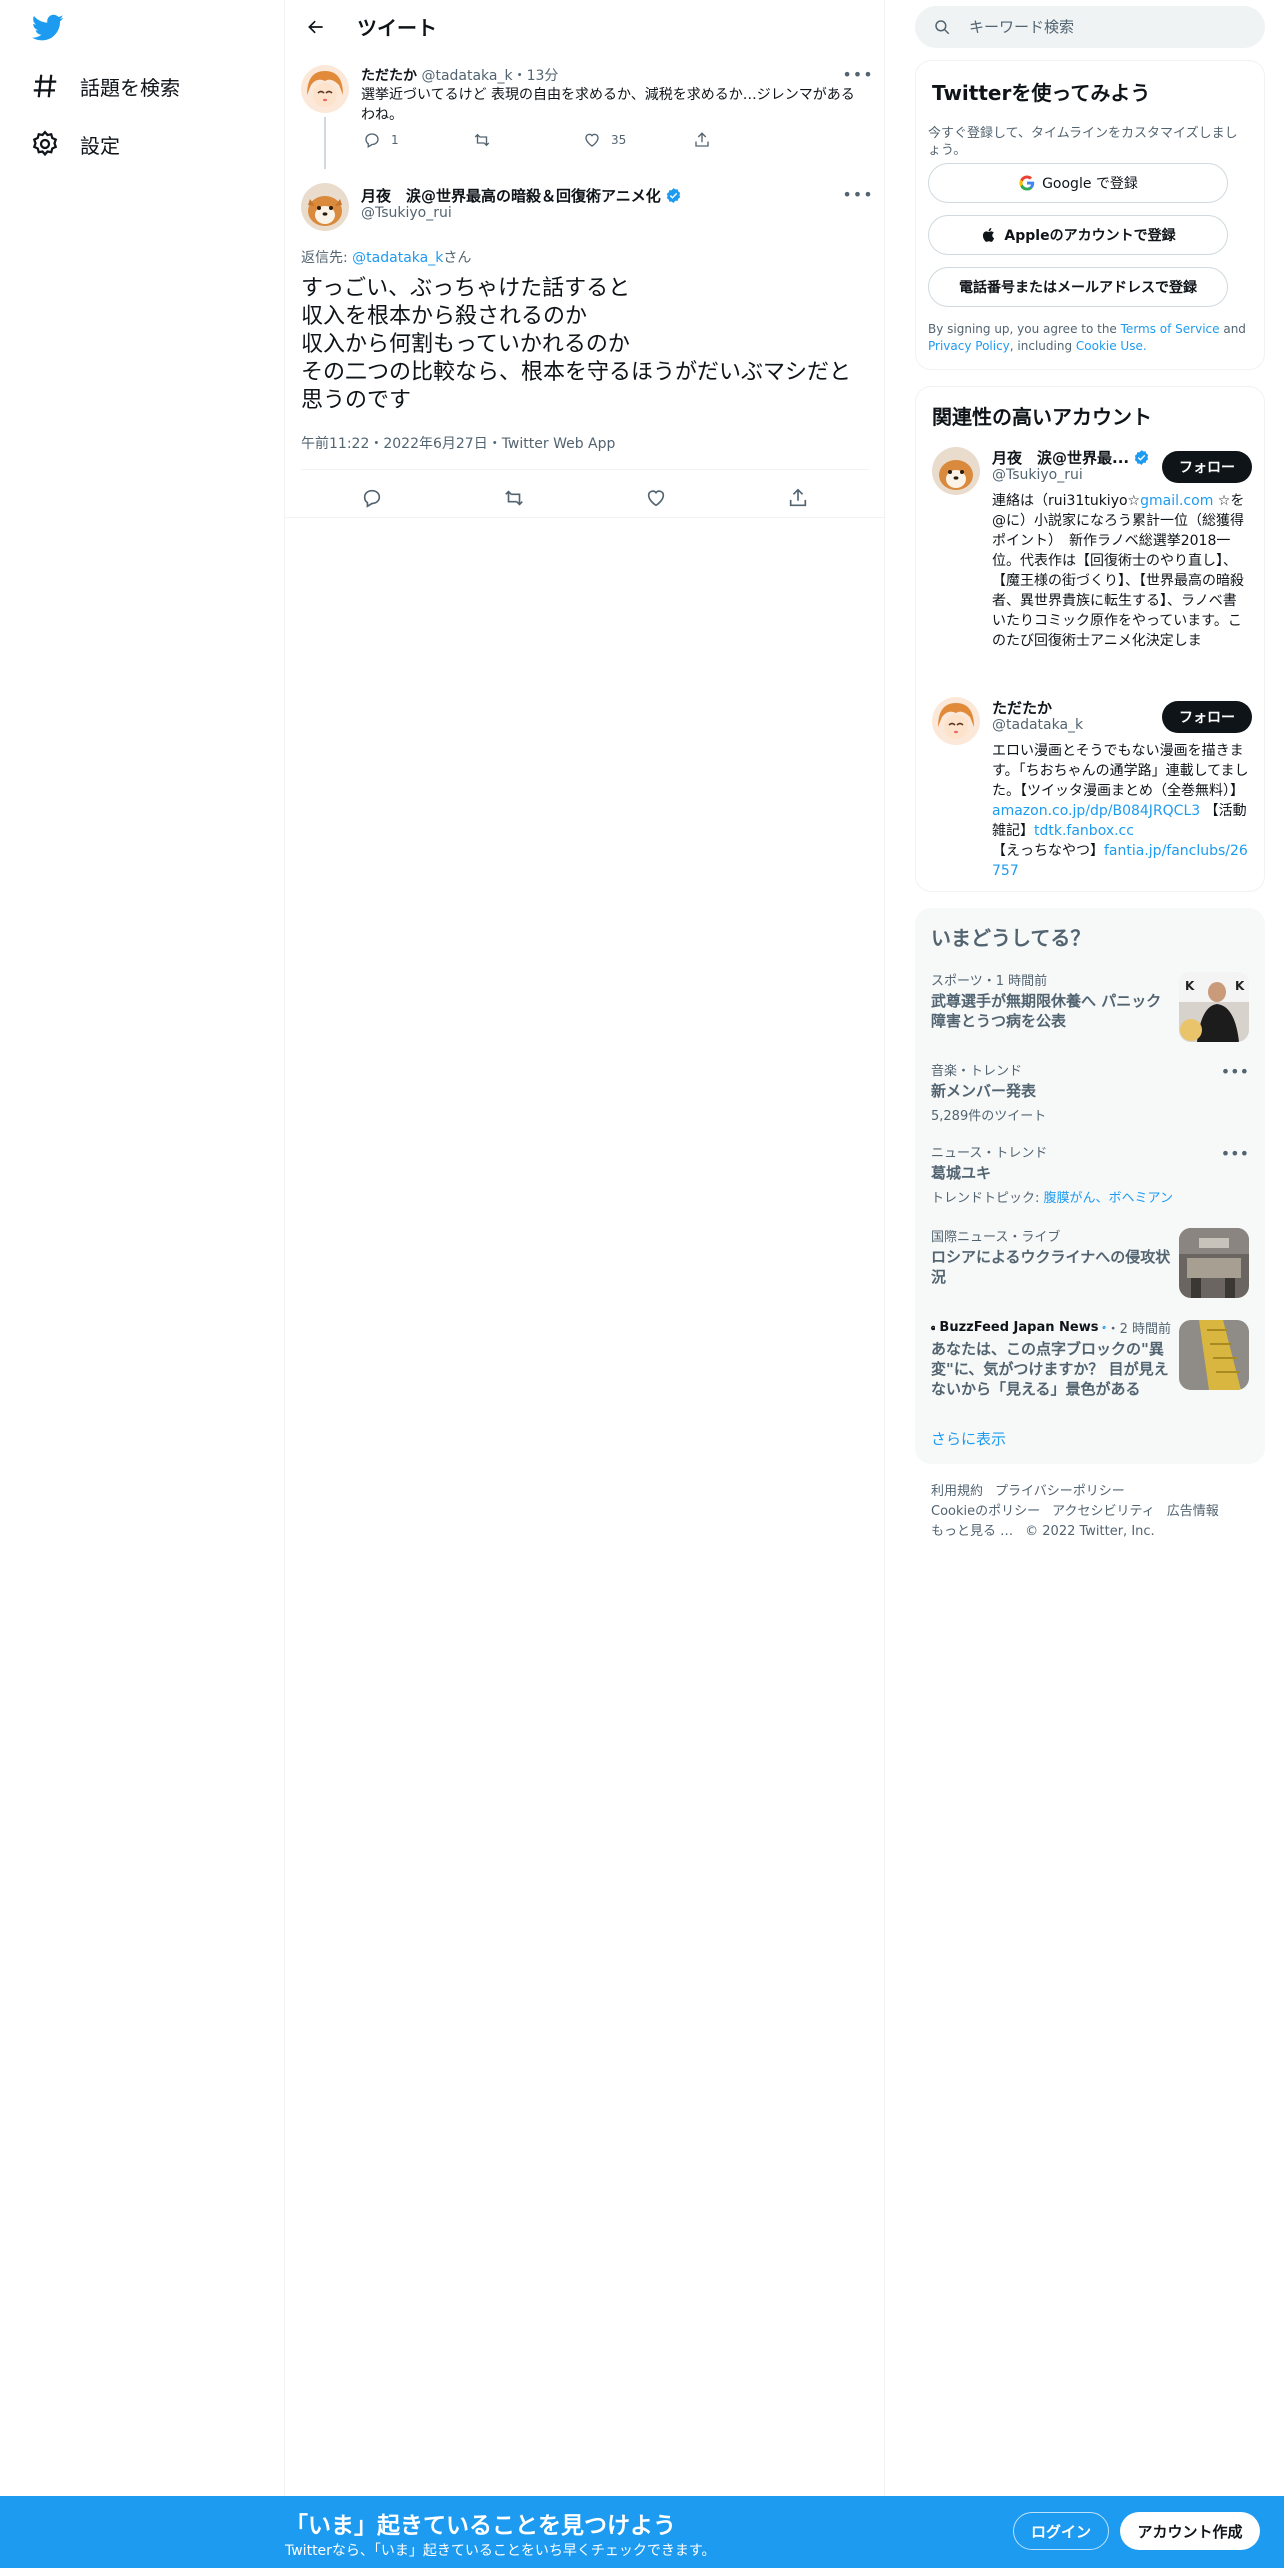 The width and height of the screenshot is (1284, 2568). What do you see at coordinates (985, 1511) in the screenshot?
I see `footer-link-cookie: Cookieのポリシー` at bounding box center [985, 1511].